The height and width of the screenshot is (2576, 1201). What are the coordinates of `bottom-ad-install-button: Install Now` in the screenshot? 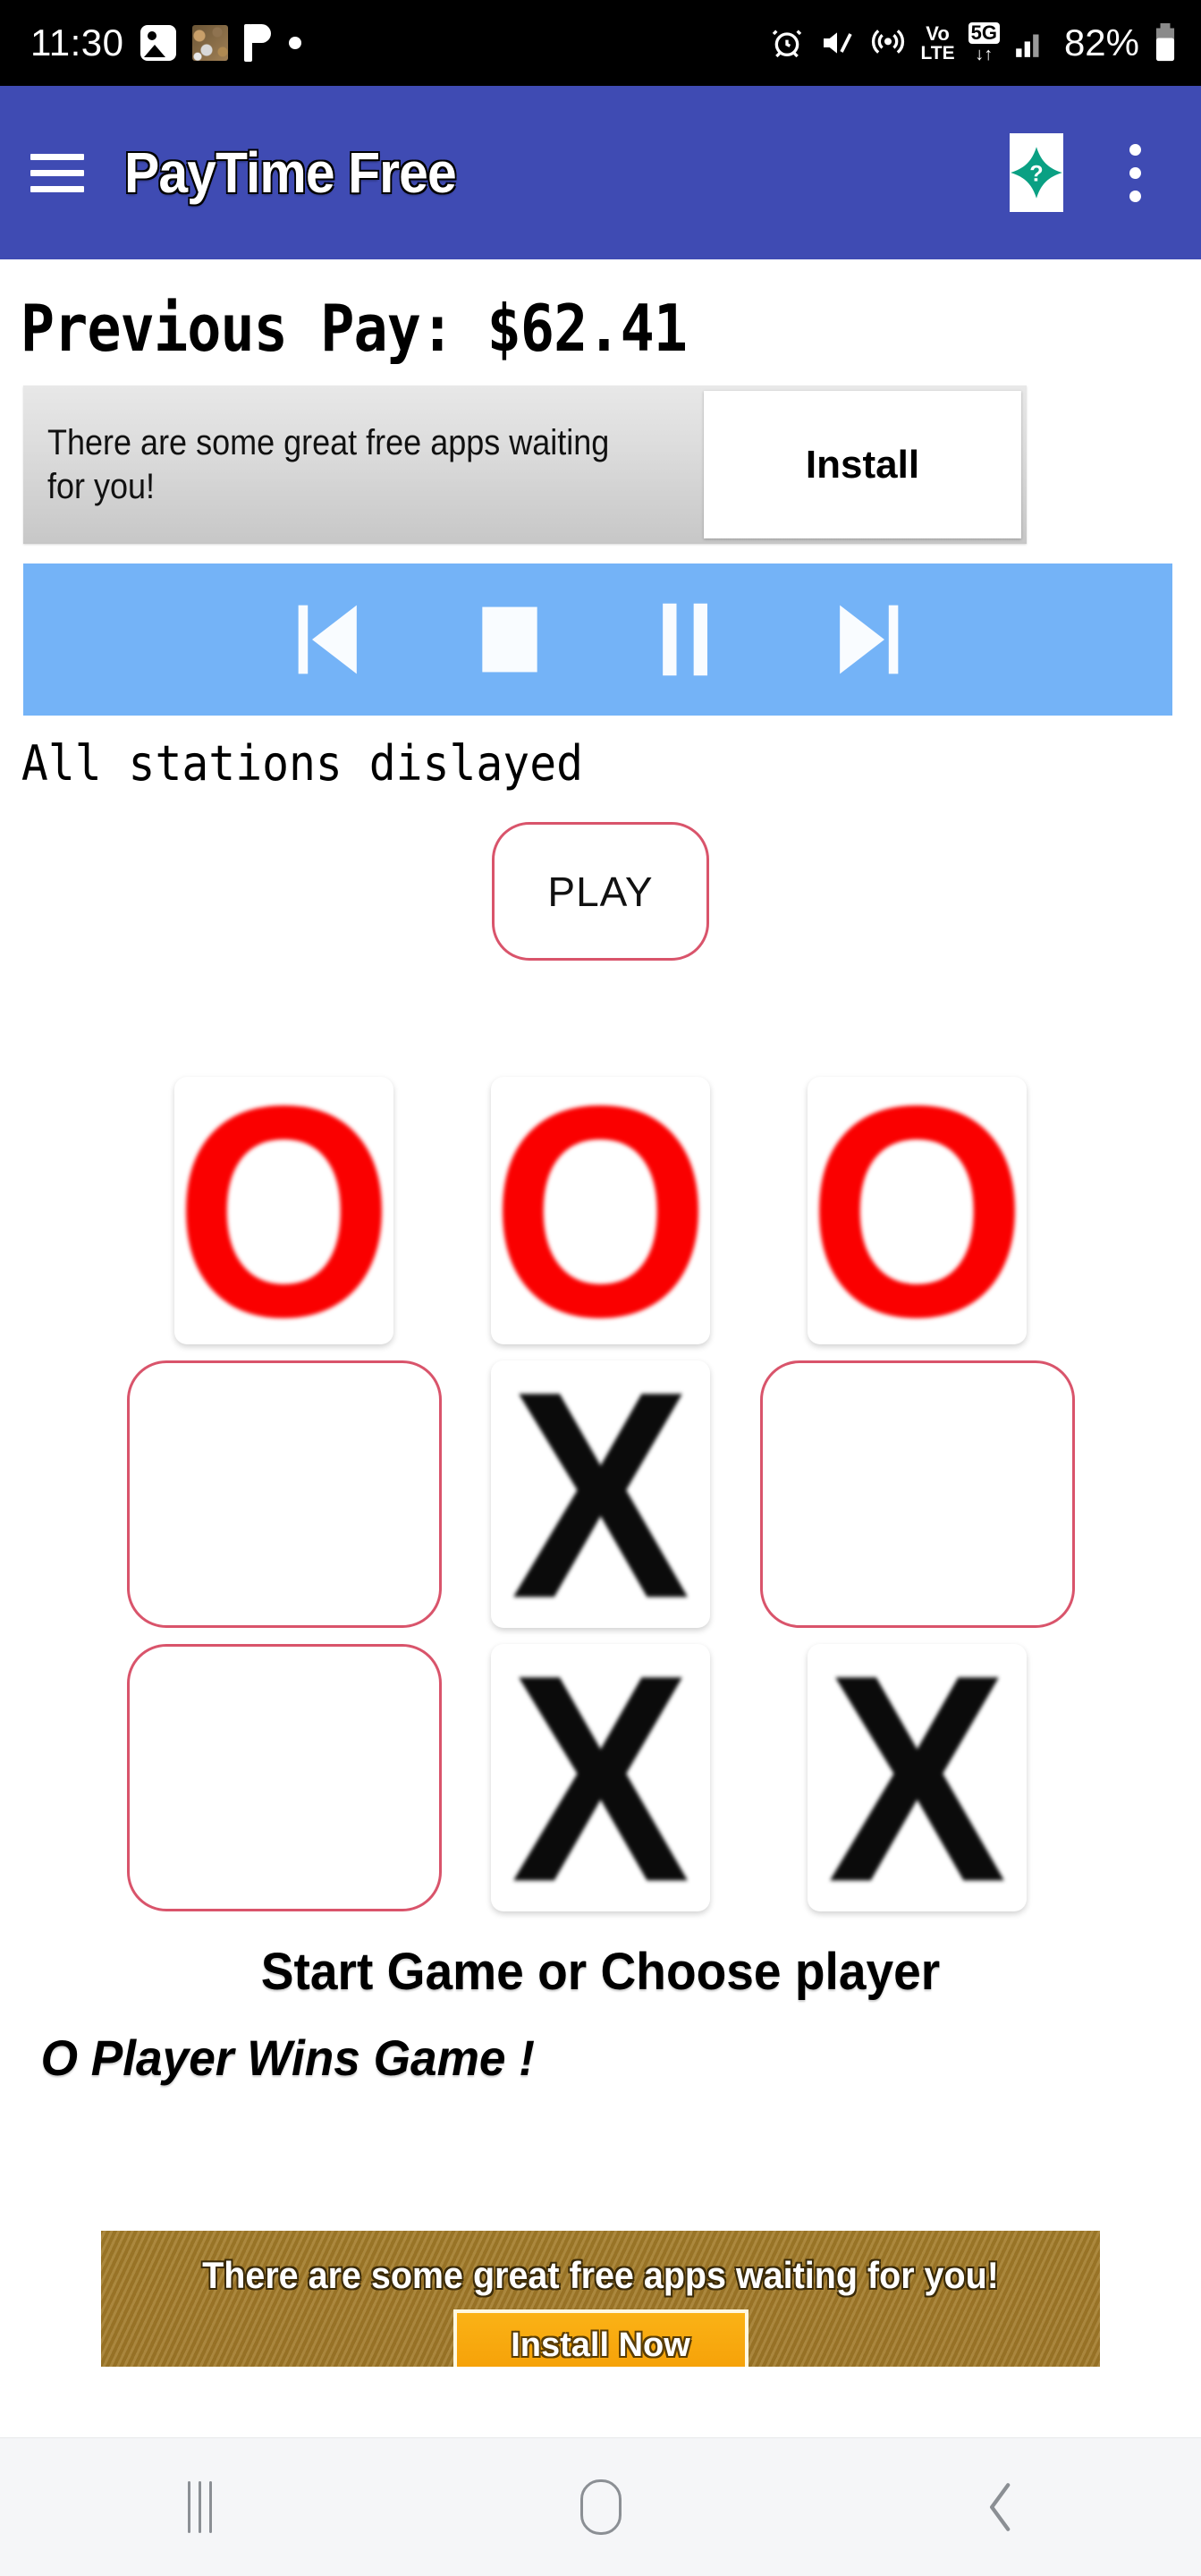 It's located at (600, 2338).